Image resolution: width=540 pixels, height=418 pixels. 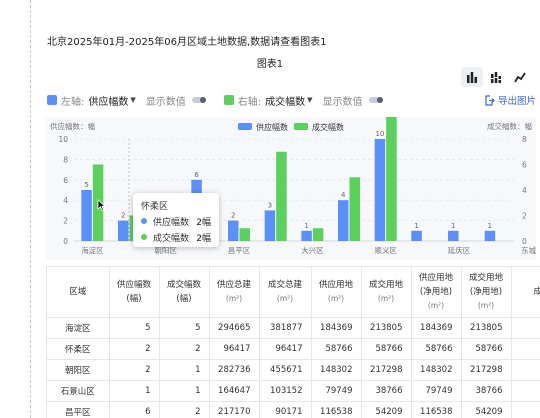 I want to click on page-headline: 北京2025年01月-2025年06月区域土地数据,数据请查看图表1, so click(x=187, y=42).